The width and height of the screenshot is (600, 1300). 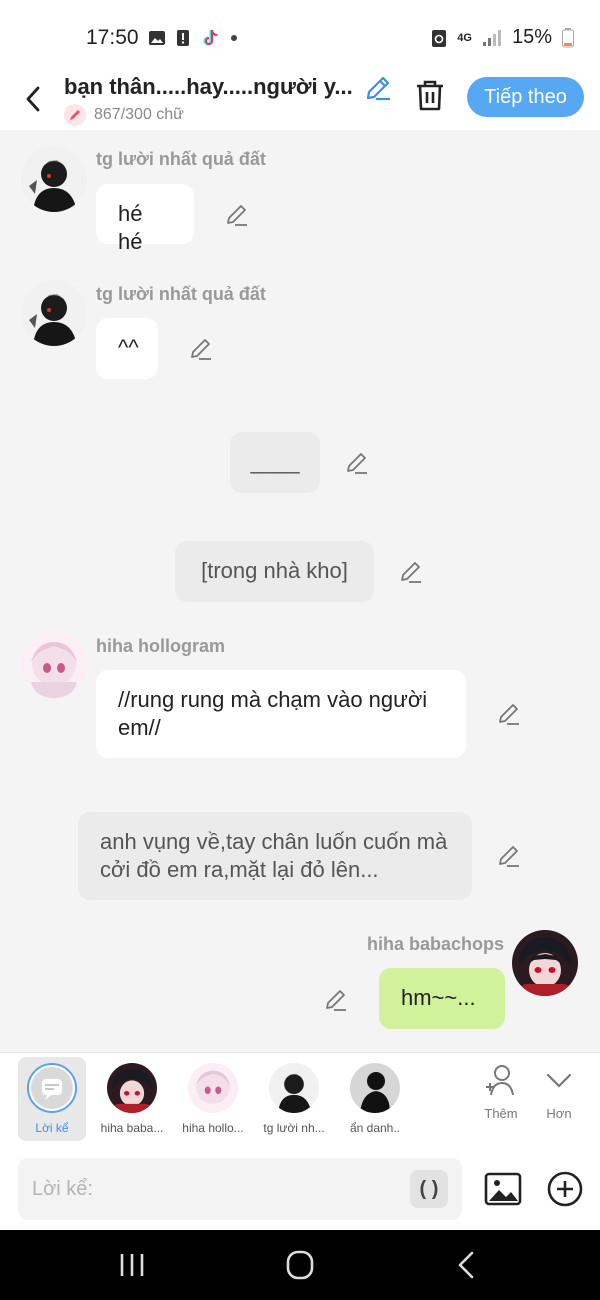 What do you see at coordinates (565, 1189) in the screenshot?
I see `plus-circle-icon` at bounding box center [565, 1189].